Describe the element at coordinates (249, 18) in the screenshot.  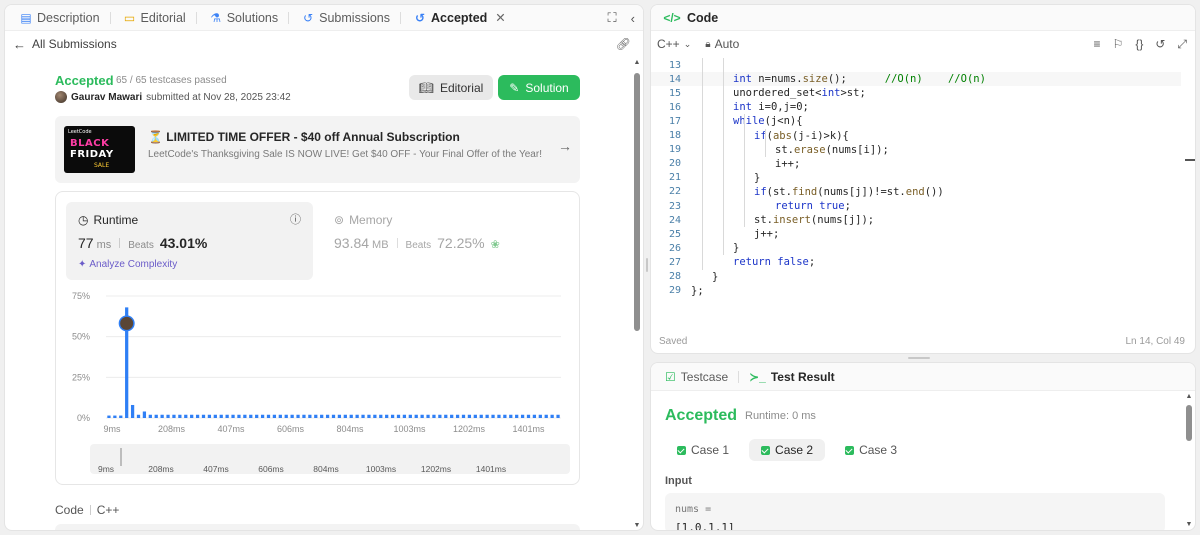
I see `tab-solutions: ⚗ Solutions` at that location.